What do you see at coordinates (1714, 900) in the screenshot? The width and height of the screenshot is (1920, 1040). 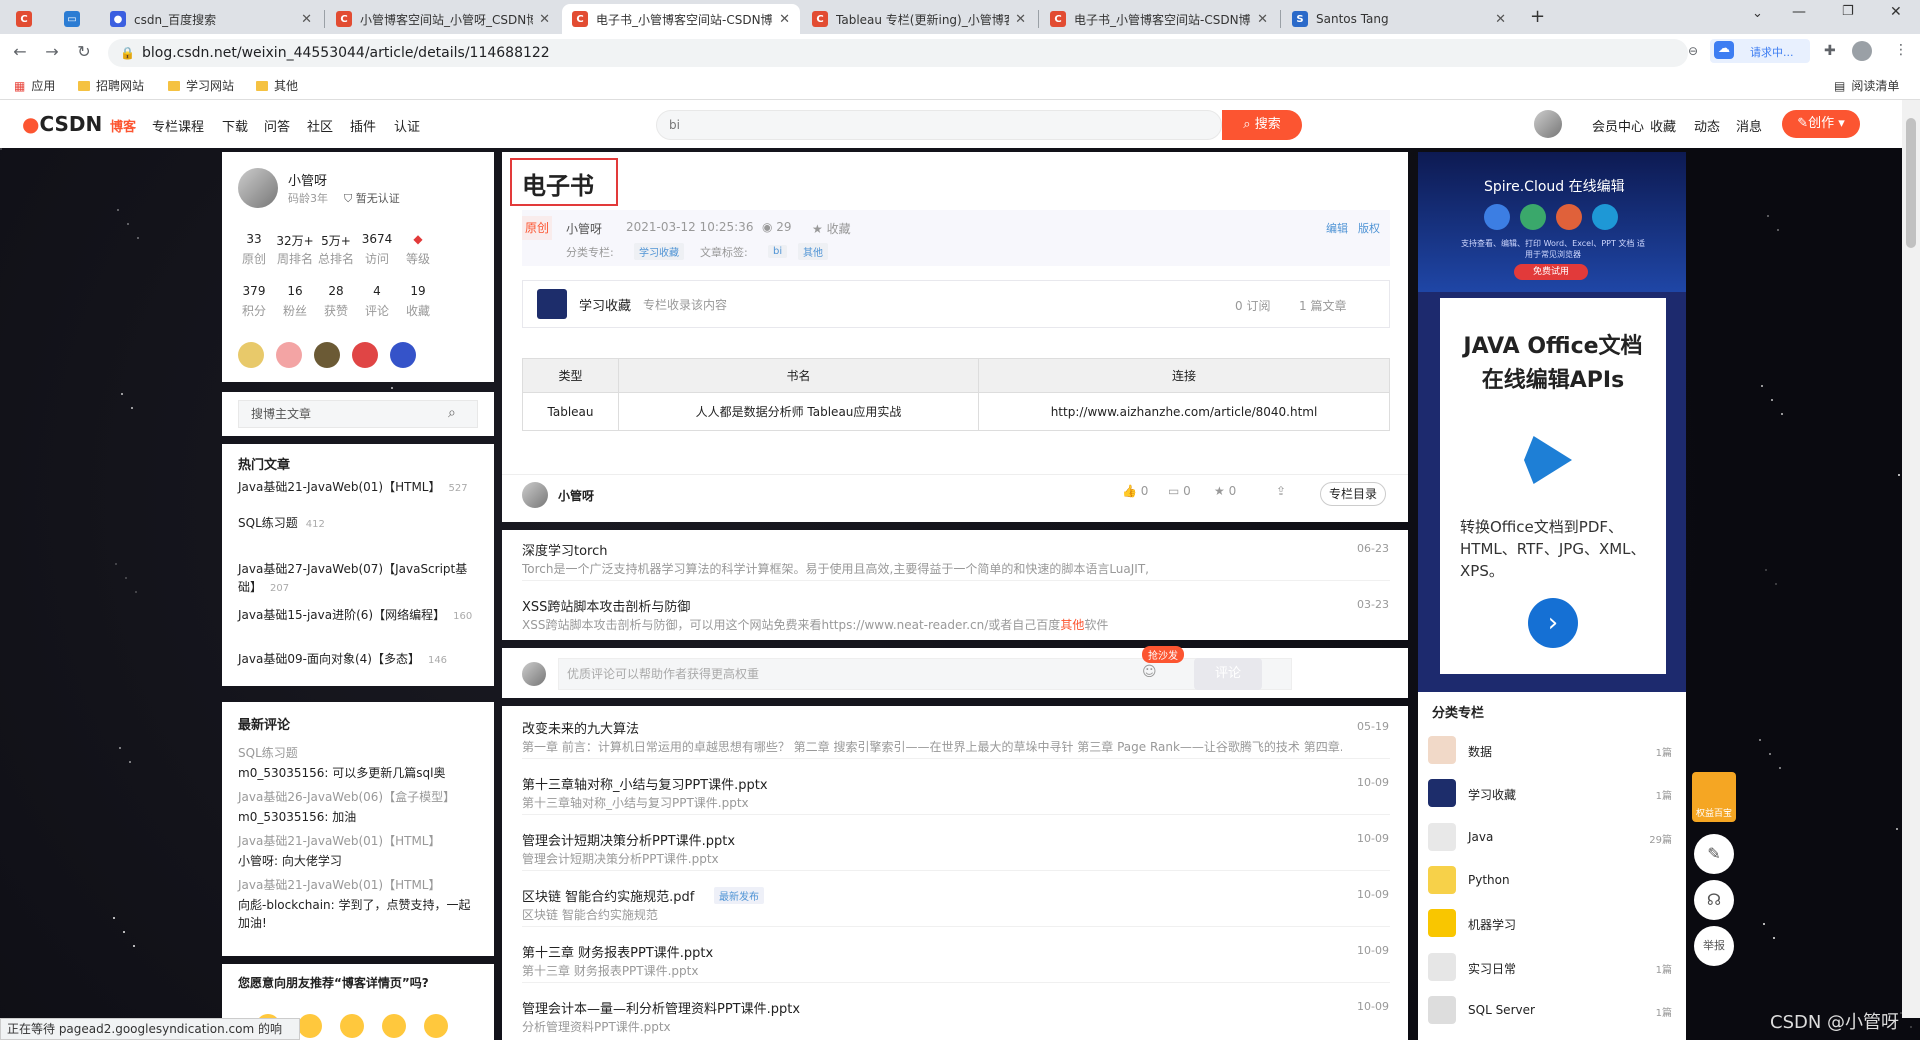 I see `headset-icon: ☊` at bounding box center [1714, 900].